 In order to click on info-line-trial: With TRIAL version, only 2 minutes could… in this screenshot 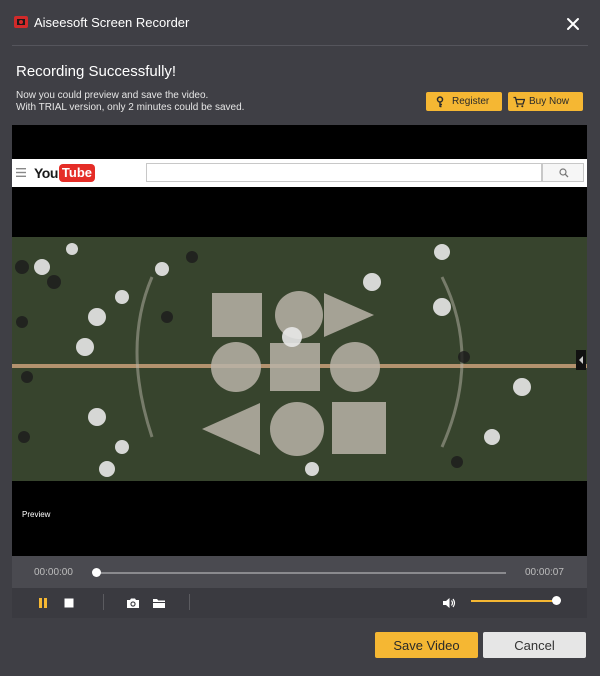, I will do `click(130, 107)`.